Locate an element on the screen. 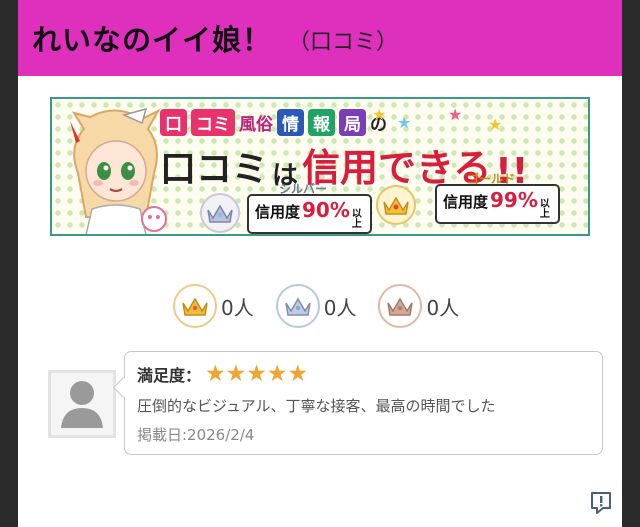  reviewer-rank-counts: 0人 0人 0人 is located at coordinates (316, 306).